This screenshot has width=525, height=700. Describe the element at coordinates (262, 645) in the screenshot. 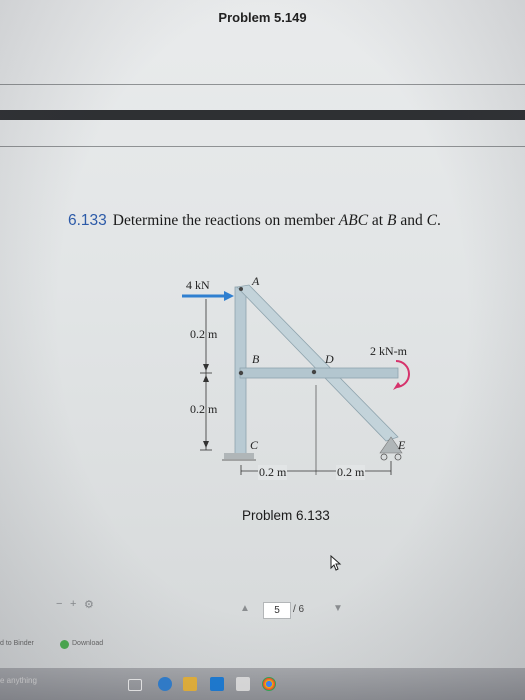

I see `document-actions-bar: d to Binder Download` at that location.